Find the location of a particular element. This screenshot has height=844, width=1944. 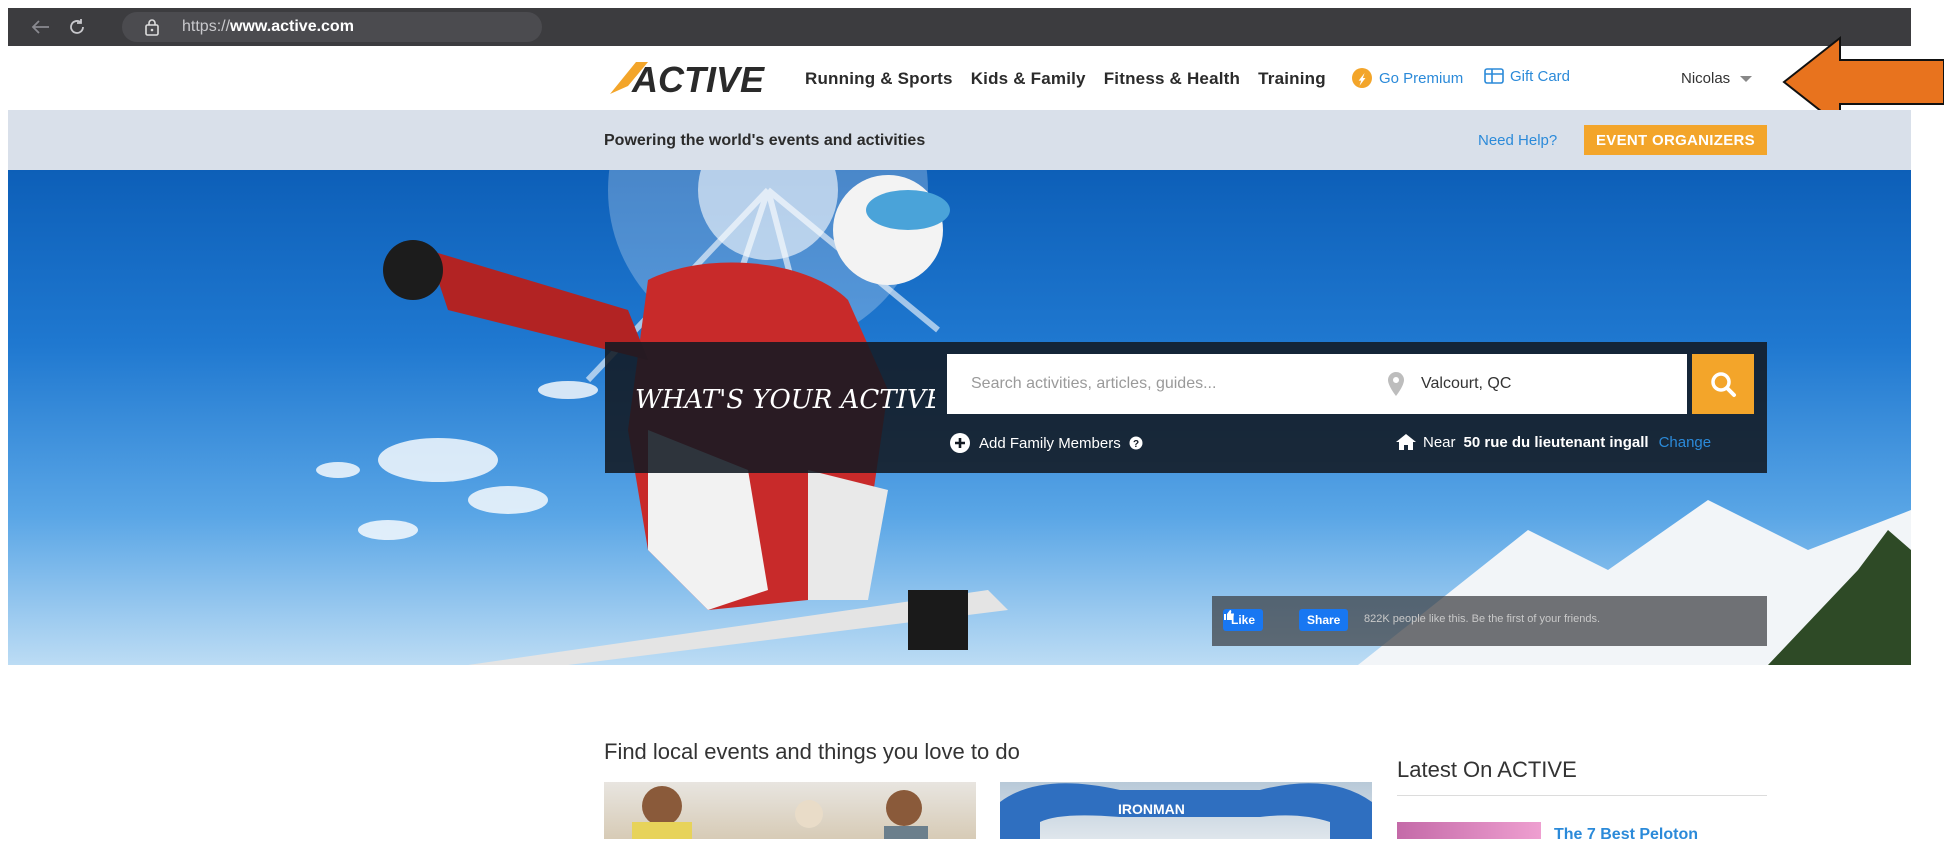

location-value: Valcourt, QC is located at coordinates (1466, 383).